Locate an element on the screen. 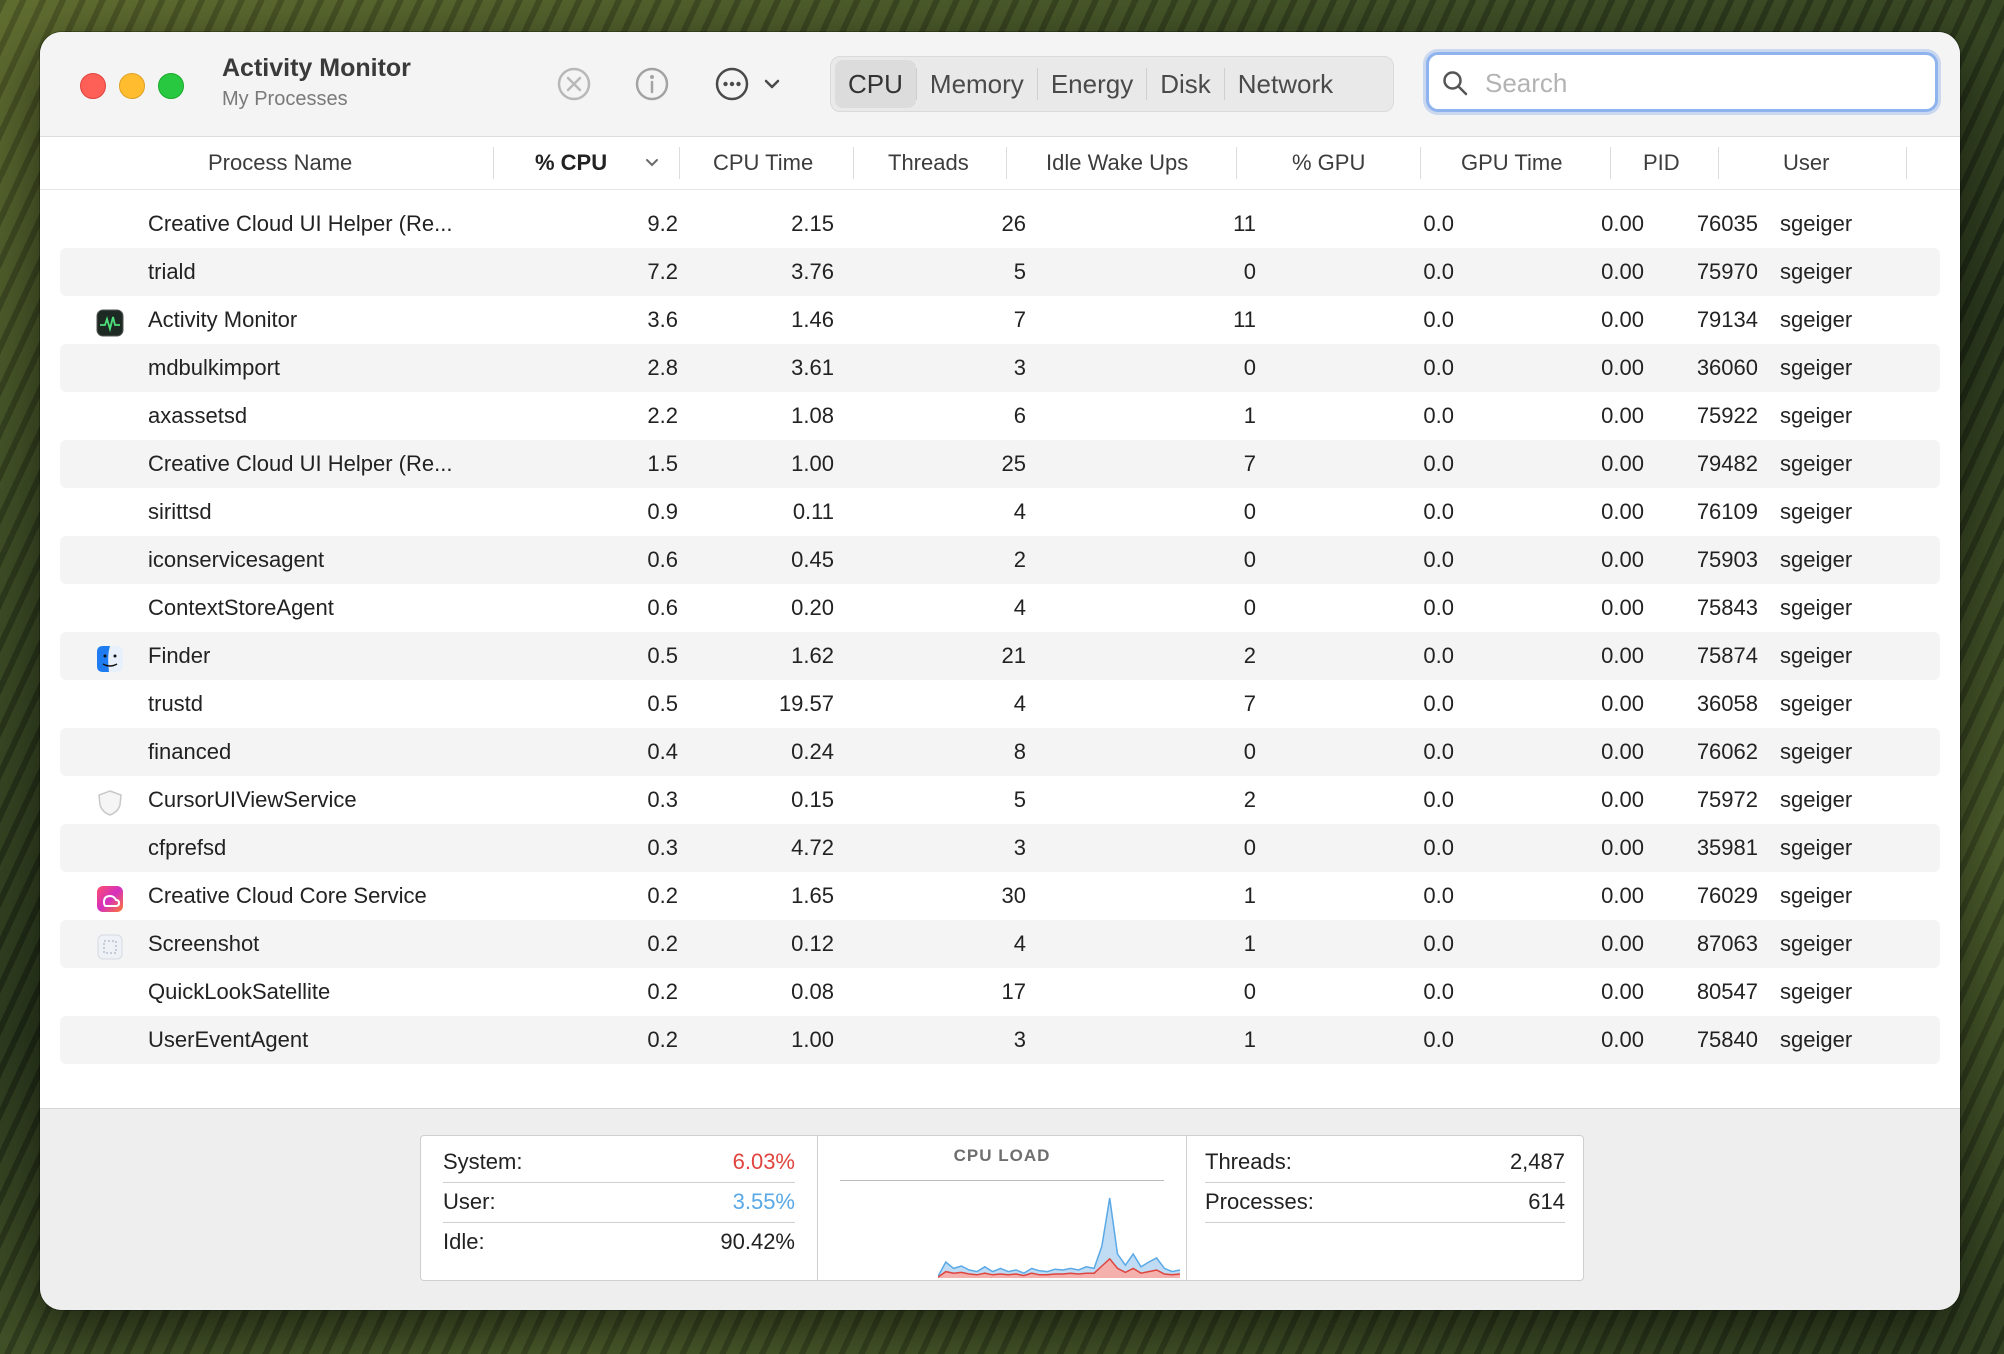 The height and width of the screenshot is (1354, 2004). process-name: QuickLookSatellite is located at coordinates (239, 991).